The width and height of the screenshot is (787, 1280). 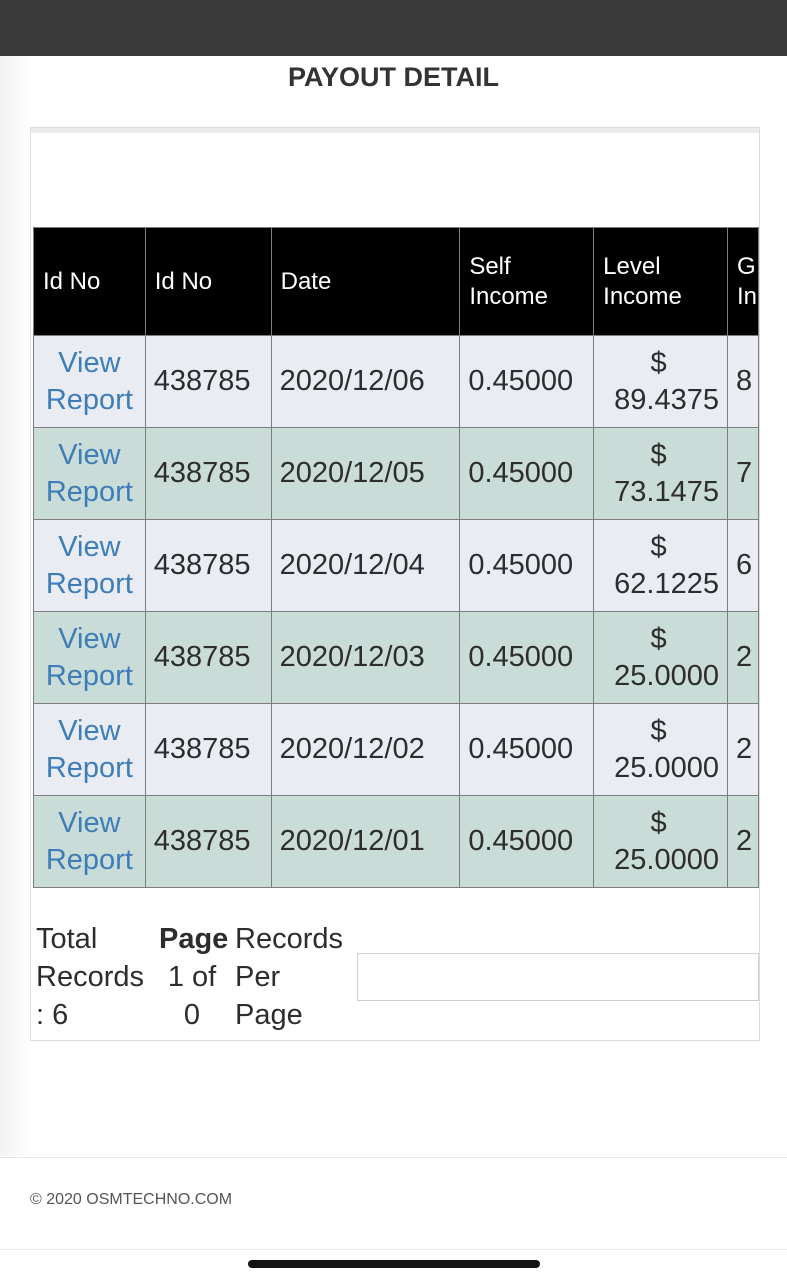 What do you see at coordinates (393, 28) in the screenshot?
I see `status-bar` at bounding box center [393, 28].